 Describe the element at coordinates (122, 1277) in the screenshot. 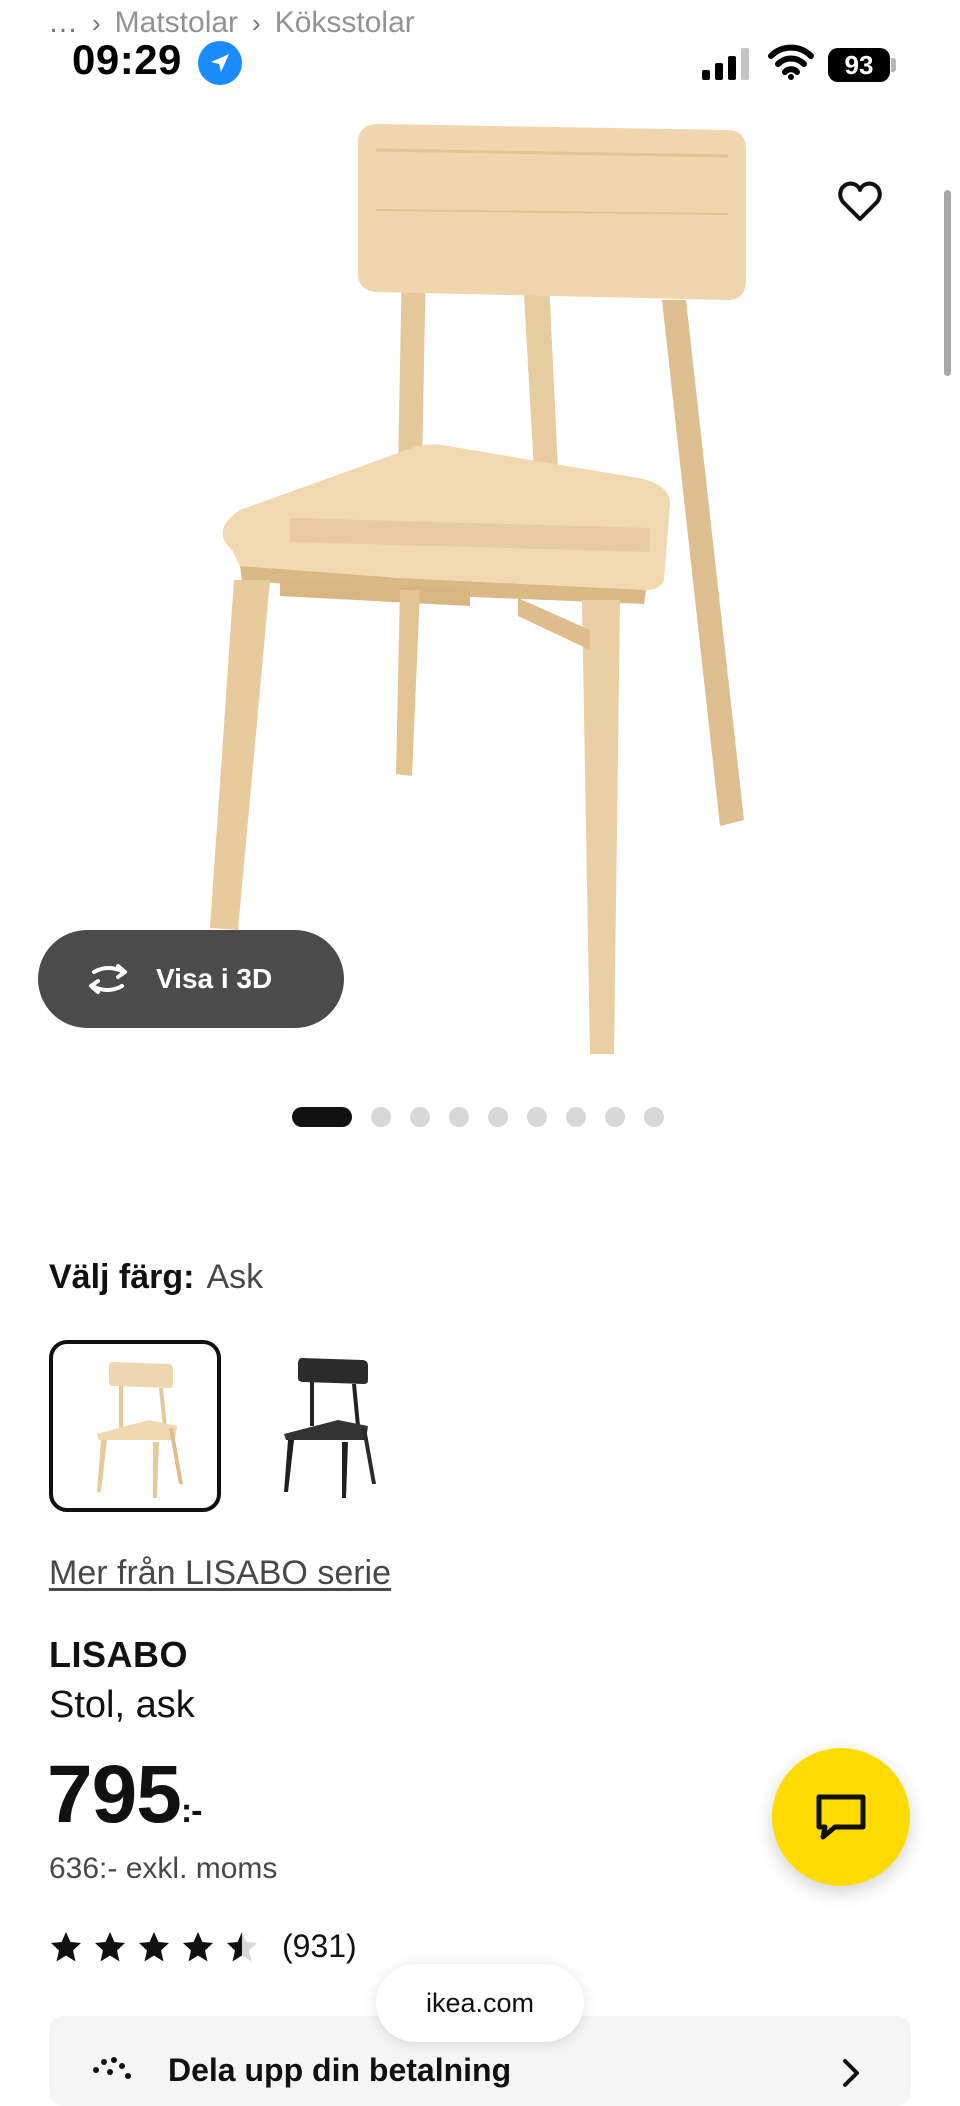

I see `color-label: Välj färg:` at that location.